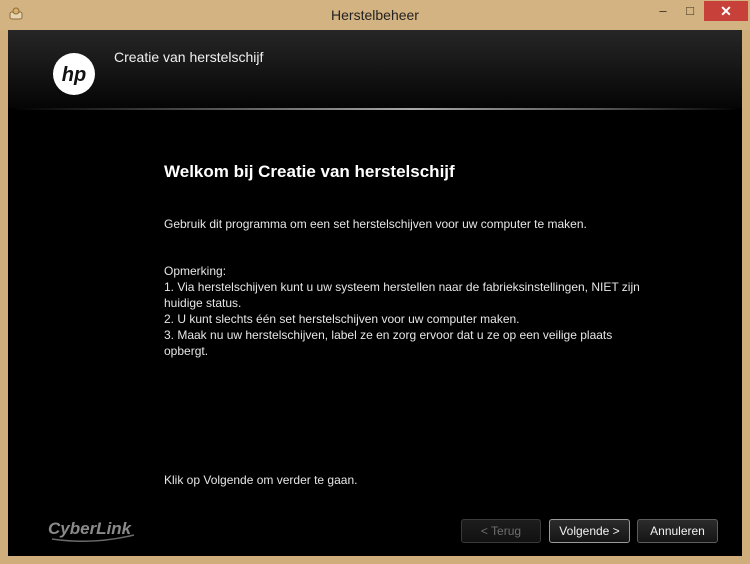 This screenshot has height=564, width=750. I want to click on close-button: ✕, so click(726, 11).